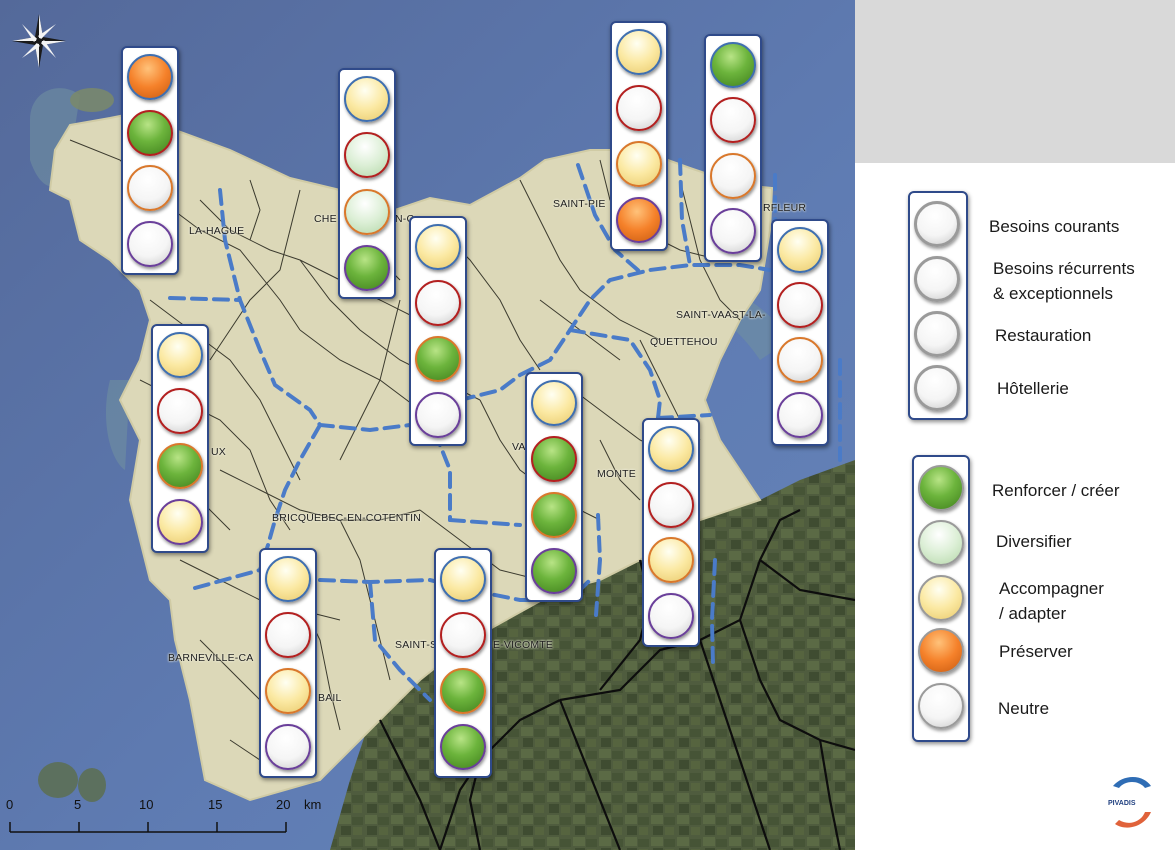 The height and width of the screenshot is (850, 1175). I want to click on indicator-la-hague, so click(150, 160).